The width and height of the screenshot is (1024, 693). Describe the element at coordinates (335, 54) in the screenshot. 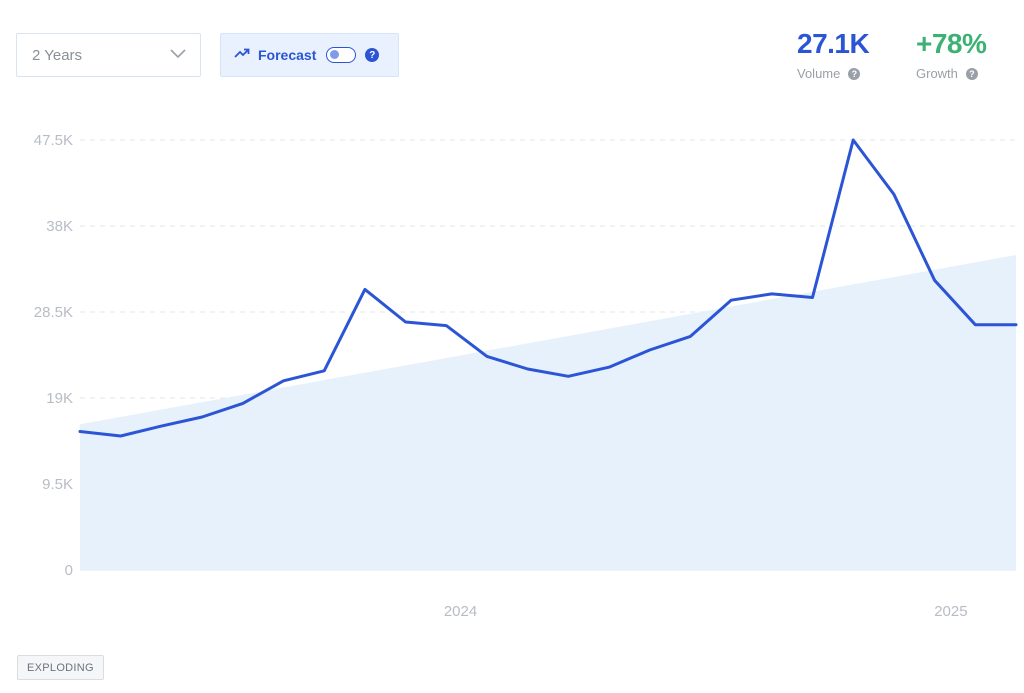

I see `switch-knob` at that location.